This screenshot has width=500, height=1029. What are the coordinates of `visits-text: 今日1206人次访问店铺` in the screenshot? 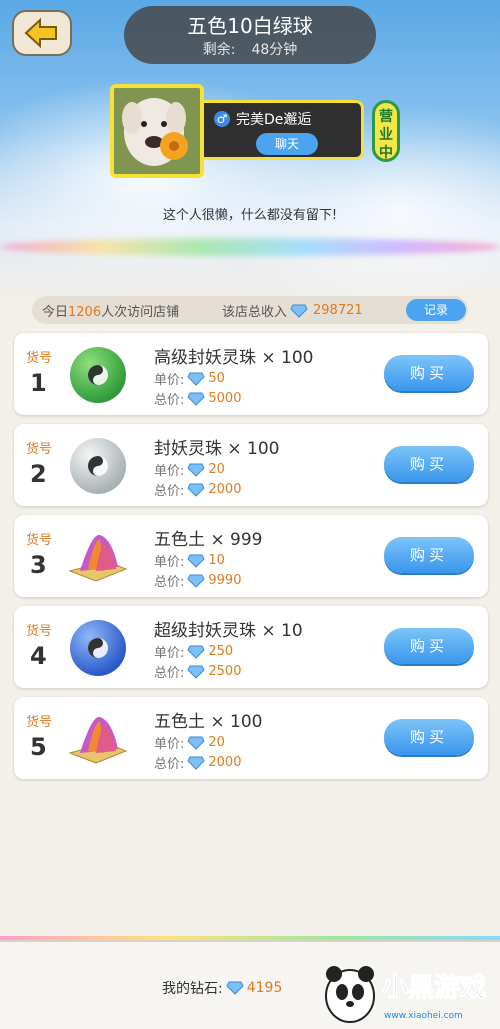 It's located at (110, 310).